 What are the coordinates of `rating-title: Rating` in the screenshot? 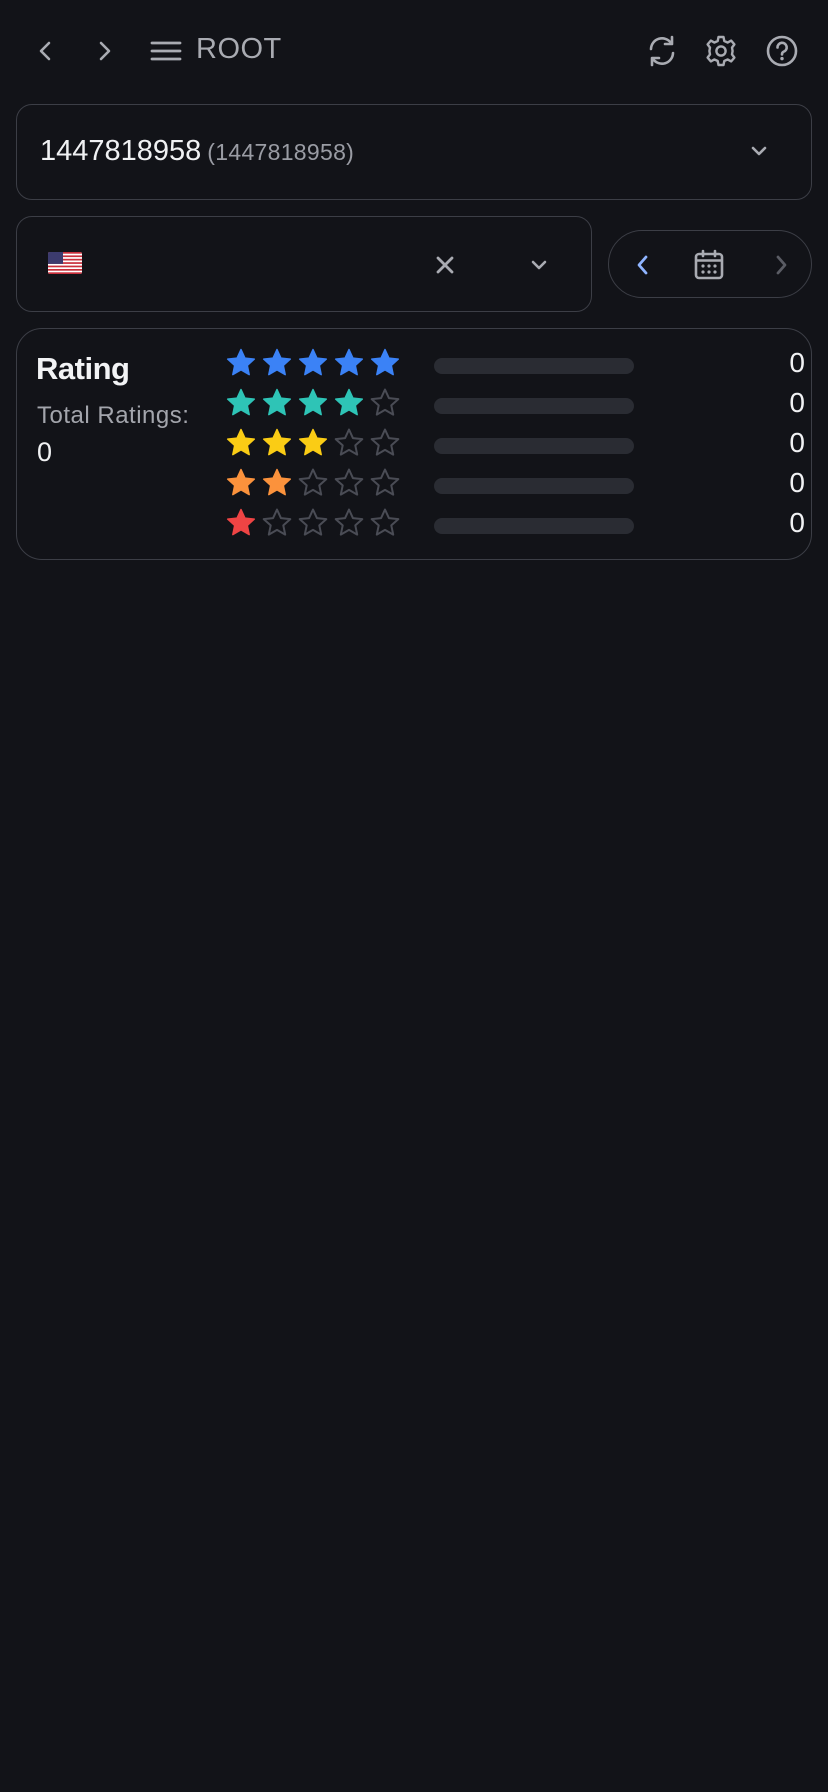 It's located at (83, 368).